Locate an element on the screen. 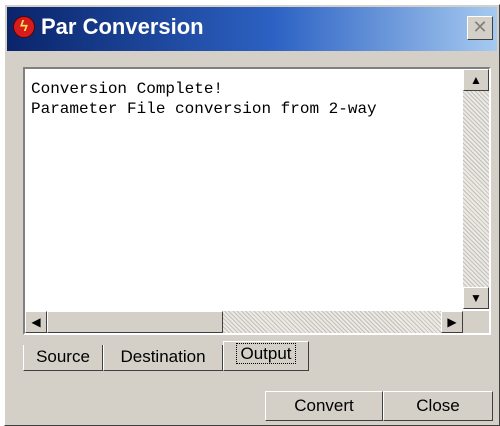  close-button: Close is located at coordinates (438, 406).